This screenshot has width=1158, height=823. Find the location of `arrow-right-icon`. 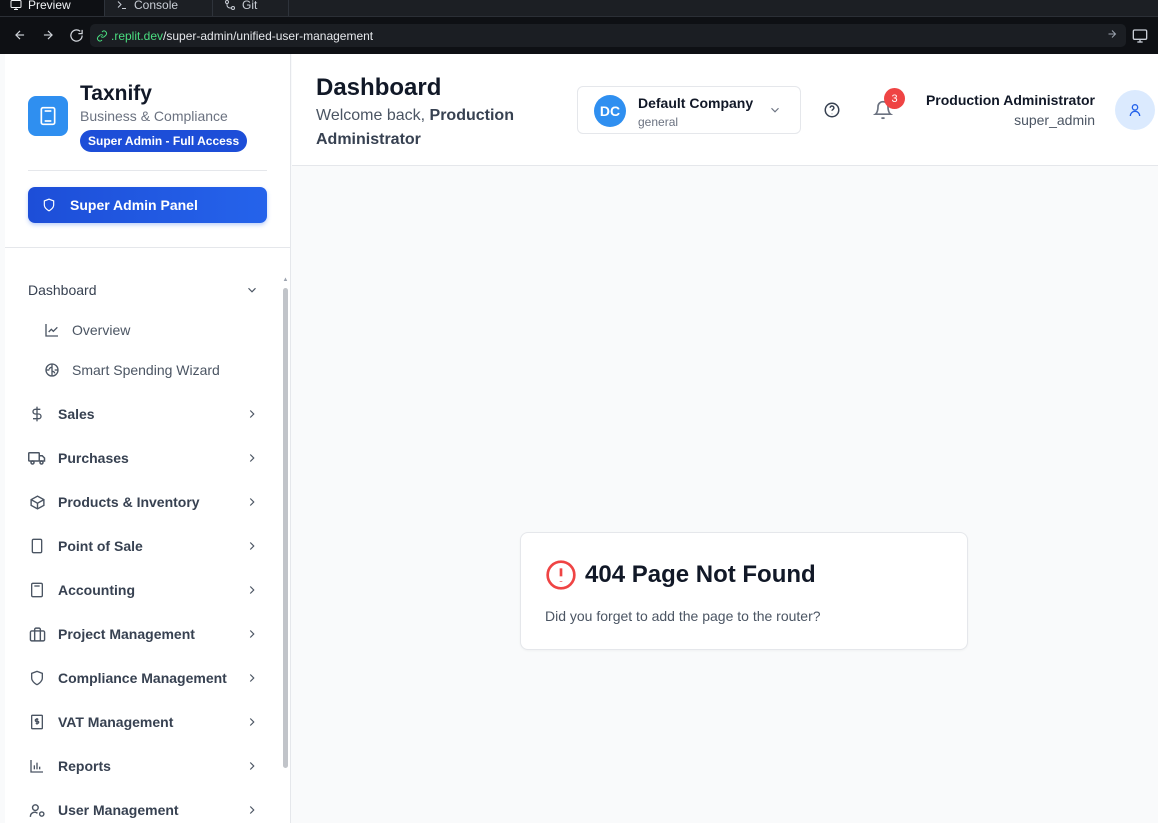

arrow-right-icon is located at coordinates (48, 35).